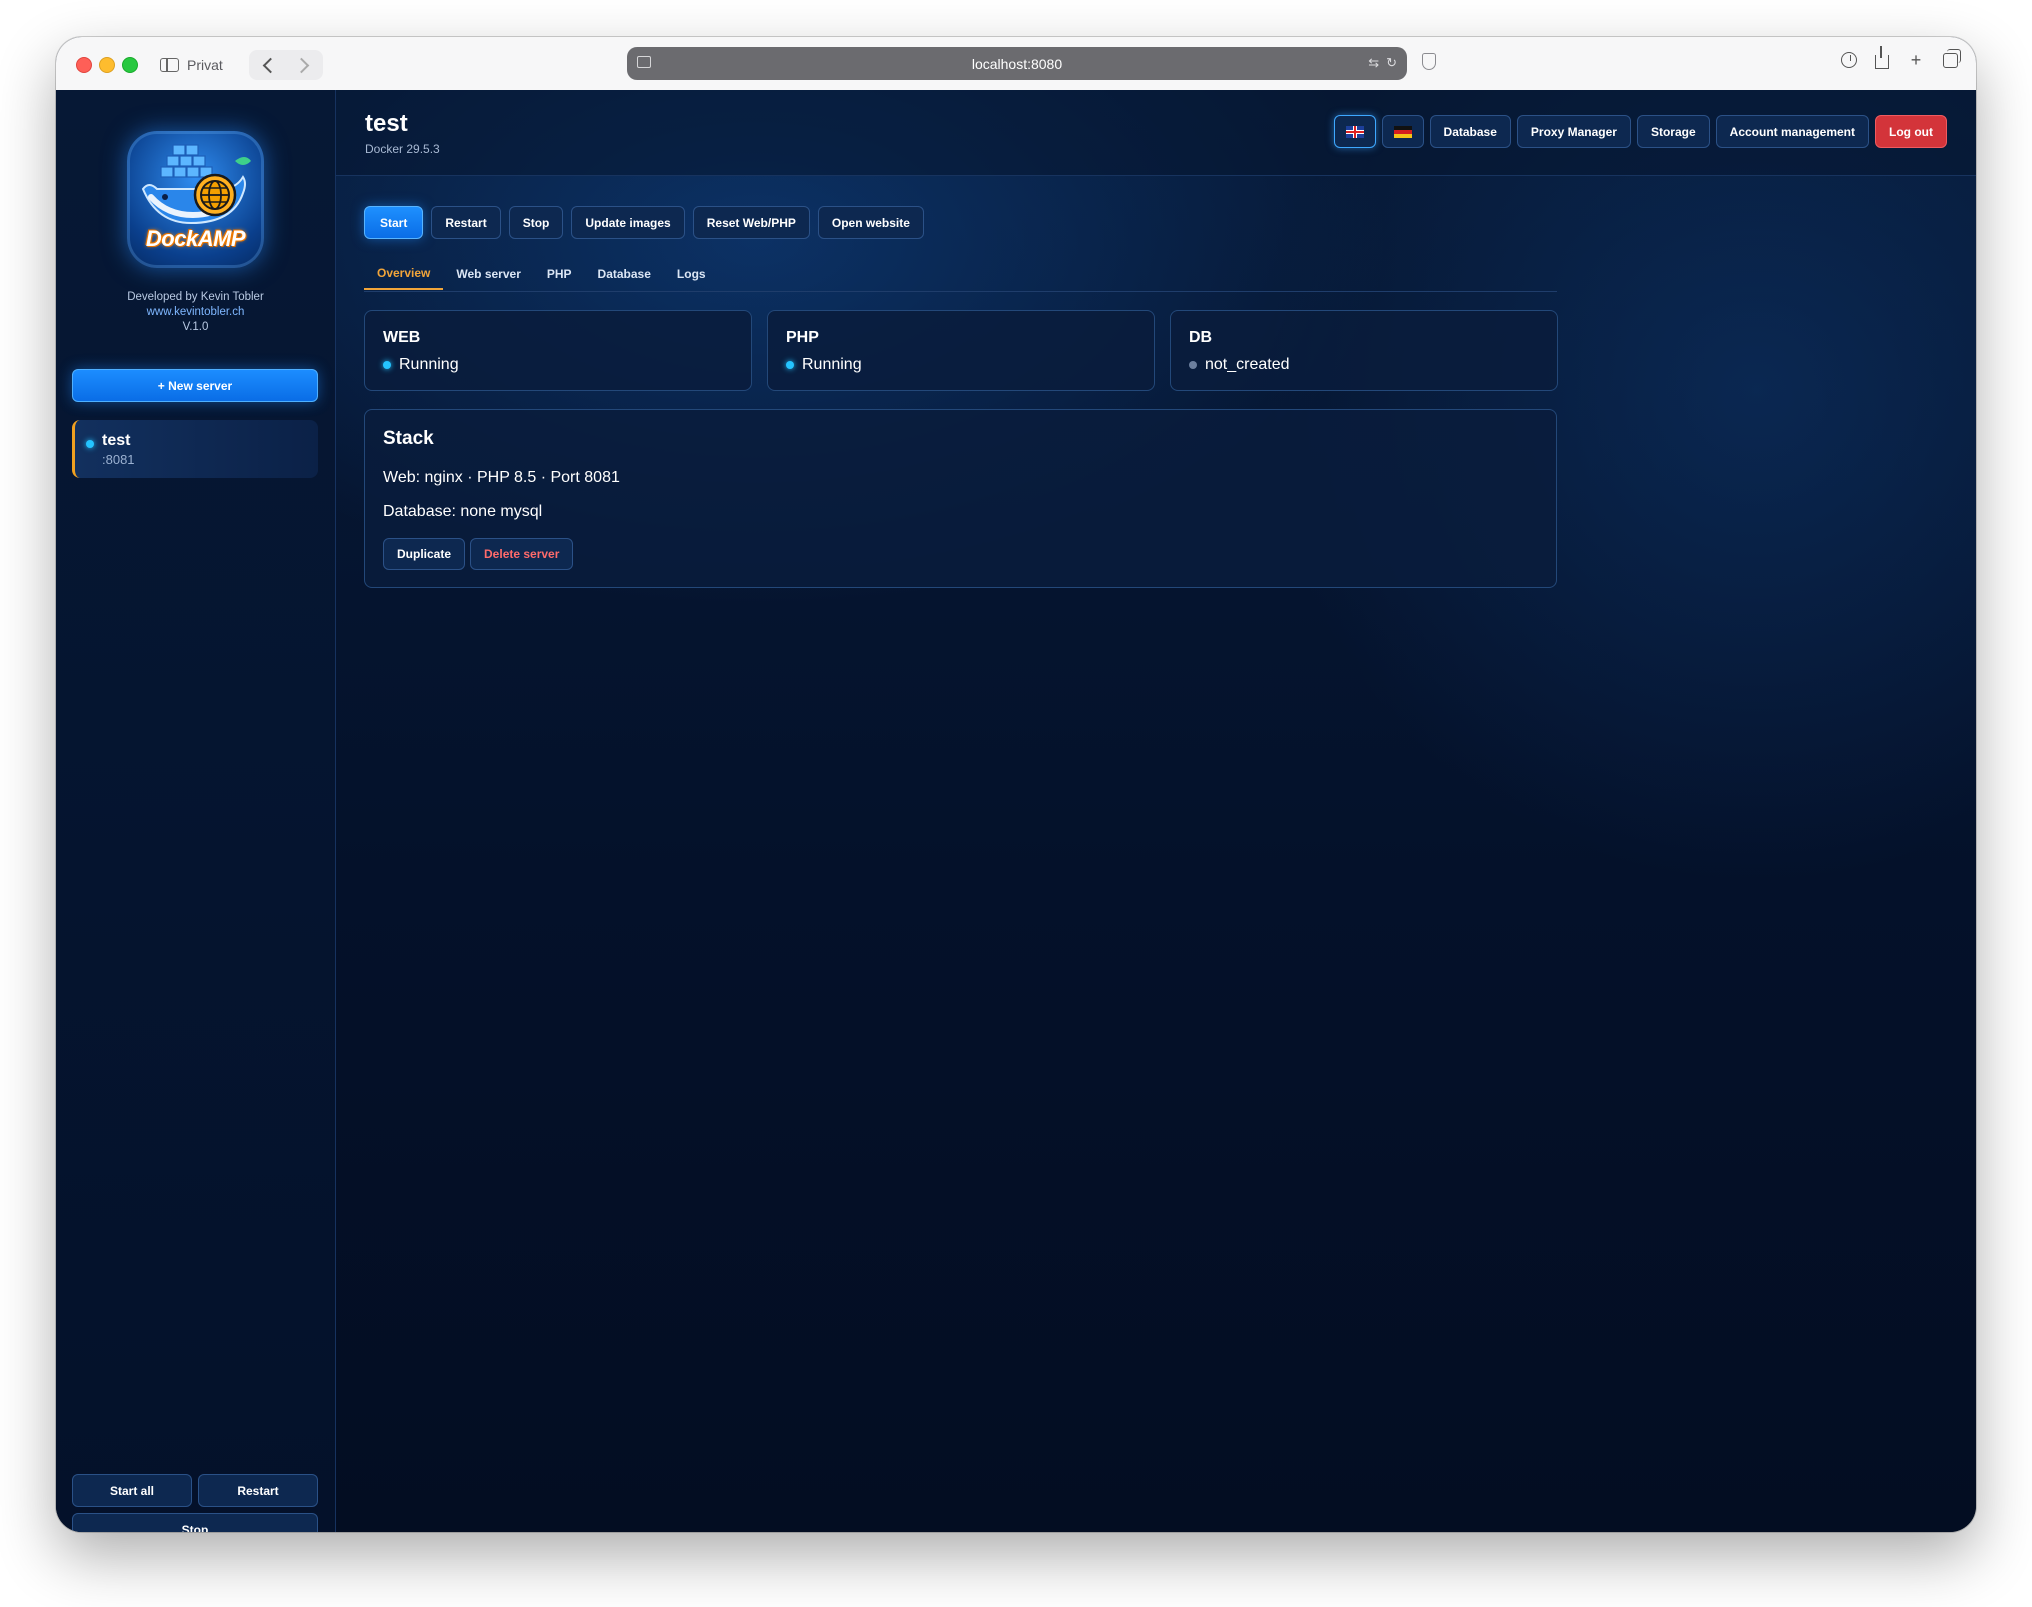 Image resolution: width=2032 pixels, height=1607 pixels. I want to click on logout-button: Log out, so click(1911, 131).